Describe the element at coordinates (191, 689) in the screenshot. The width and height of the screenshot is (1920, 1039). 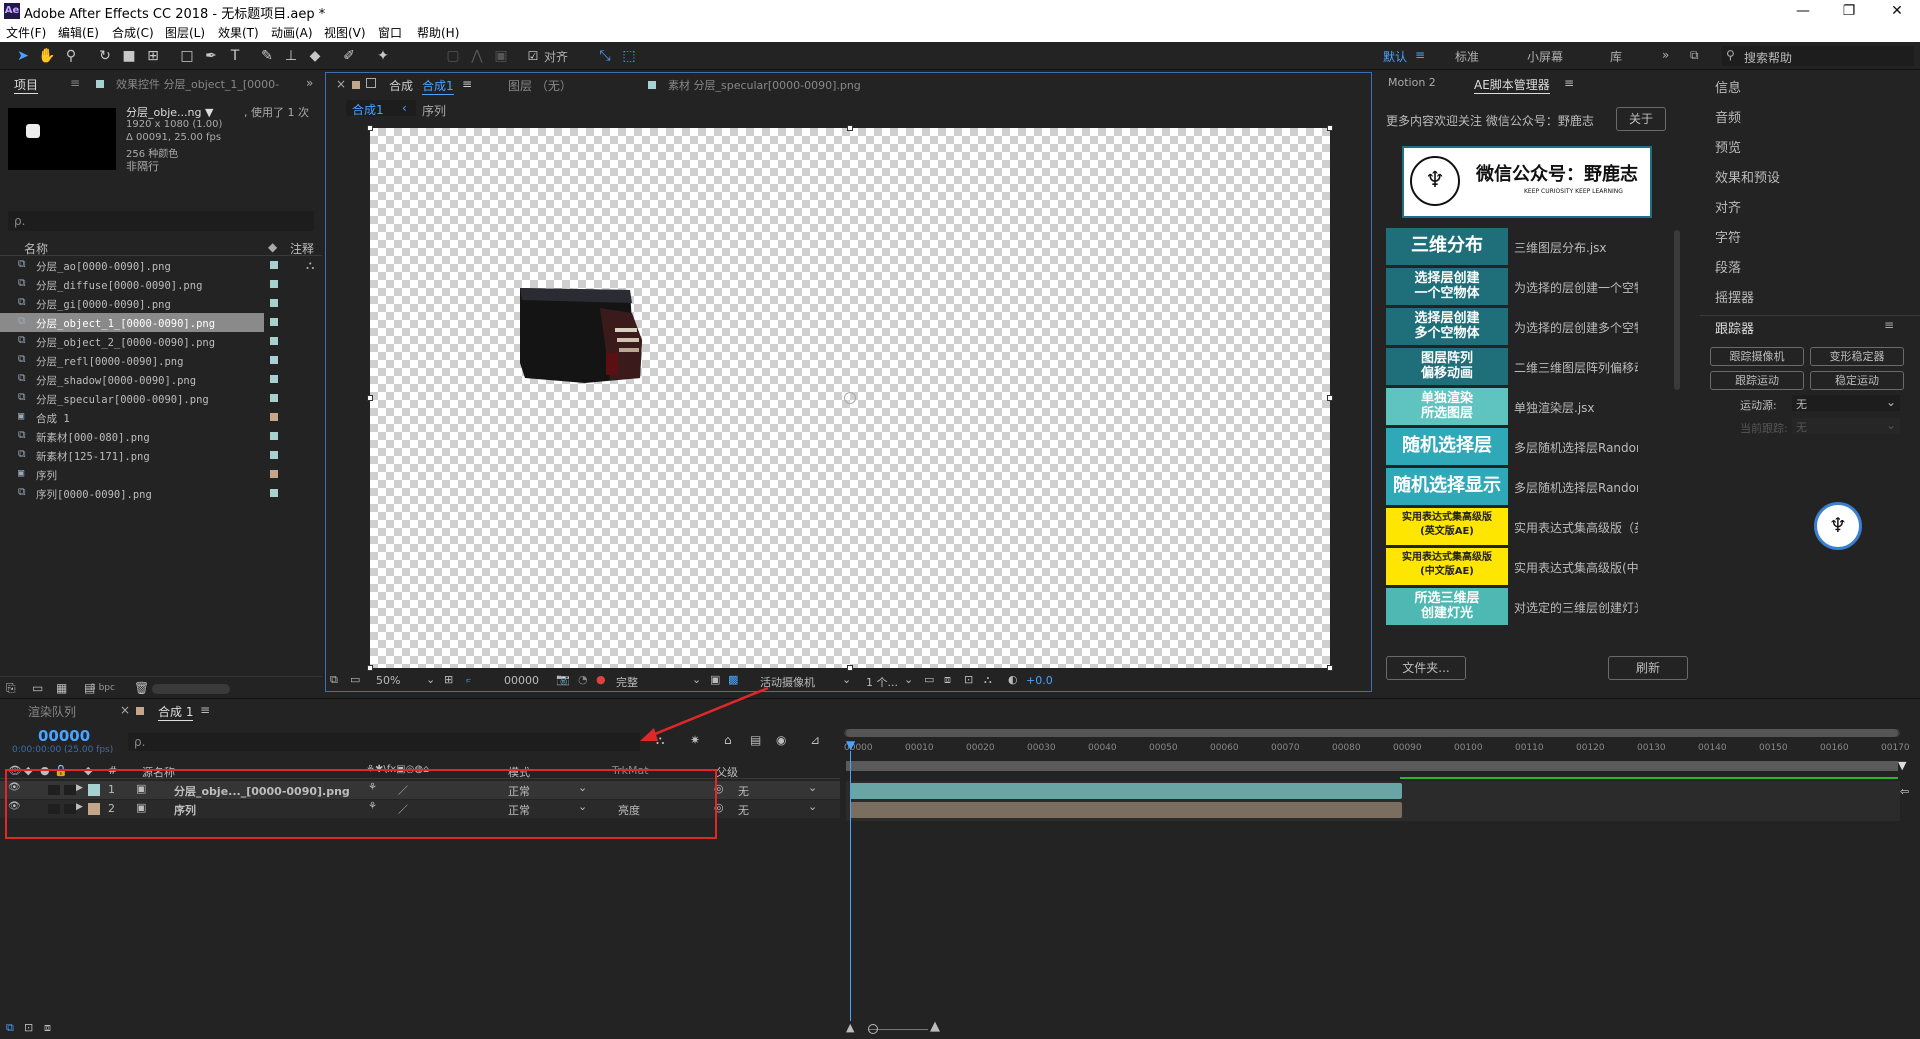
I see `thumbnail-zoom-slider` at that location.